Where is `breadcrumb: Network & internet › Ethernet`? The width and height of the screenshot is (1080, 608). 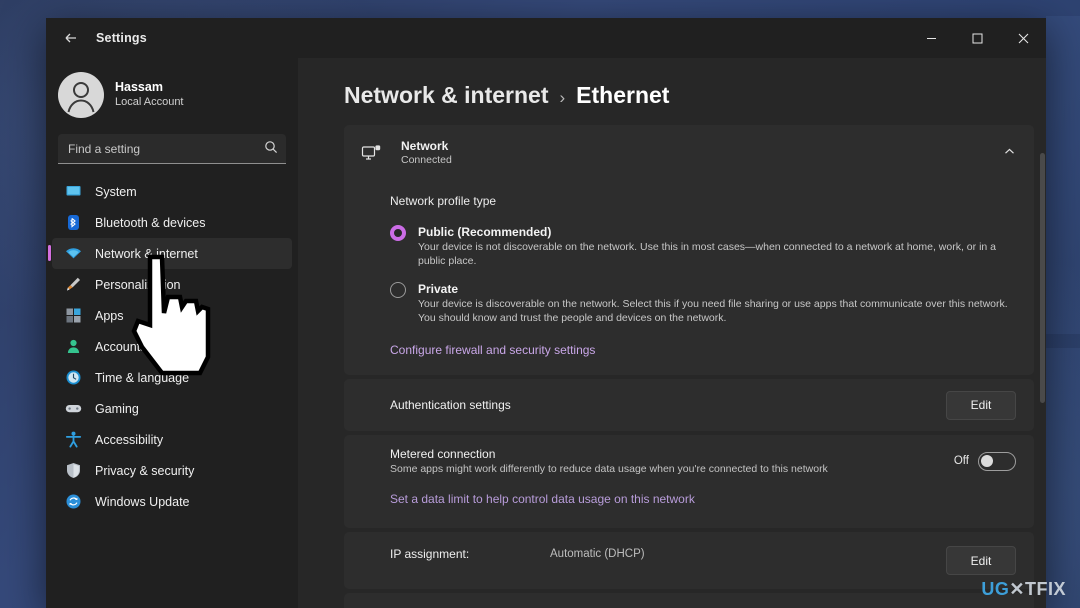
breadcrumb: Network & internet › Ethernet is located at coordinates (695, 91).